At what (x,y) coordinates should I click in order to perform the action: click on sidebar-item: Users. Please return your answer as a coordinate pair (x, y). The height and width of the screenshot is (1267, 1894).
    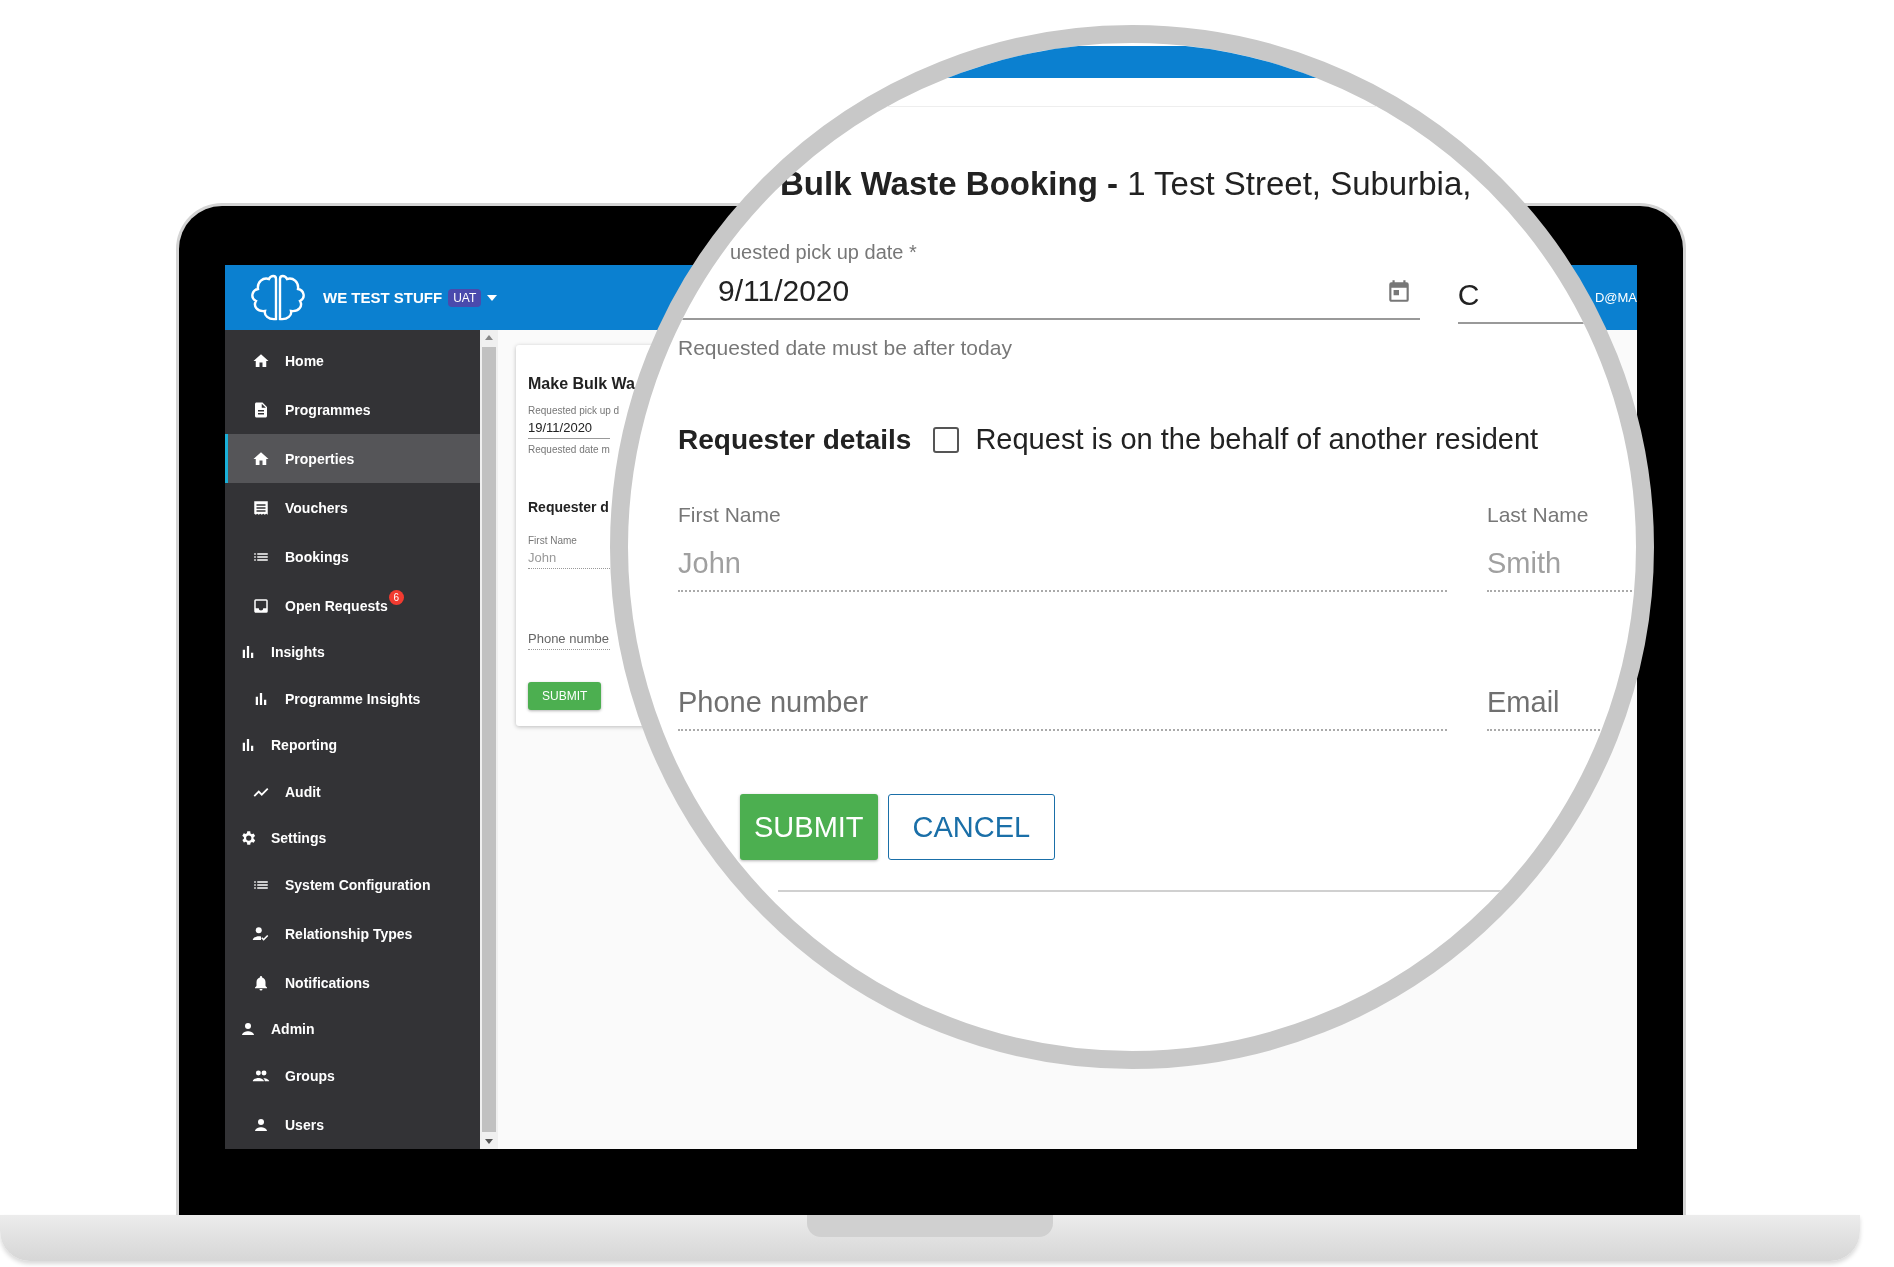
    Looking at the image, I should click on (352, 1124).